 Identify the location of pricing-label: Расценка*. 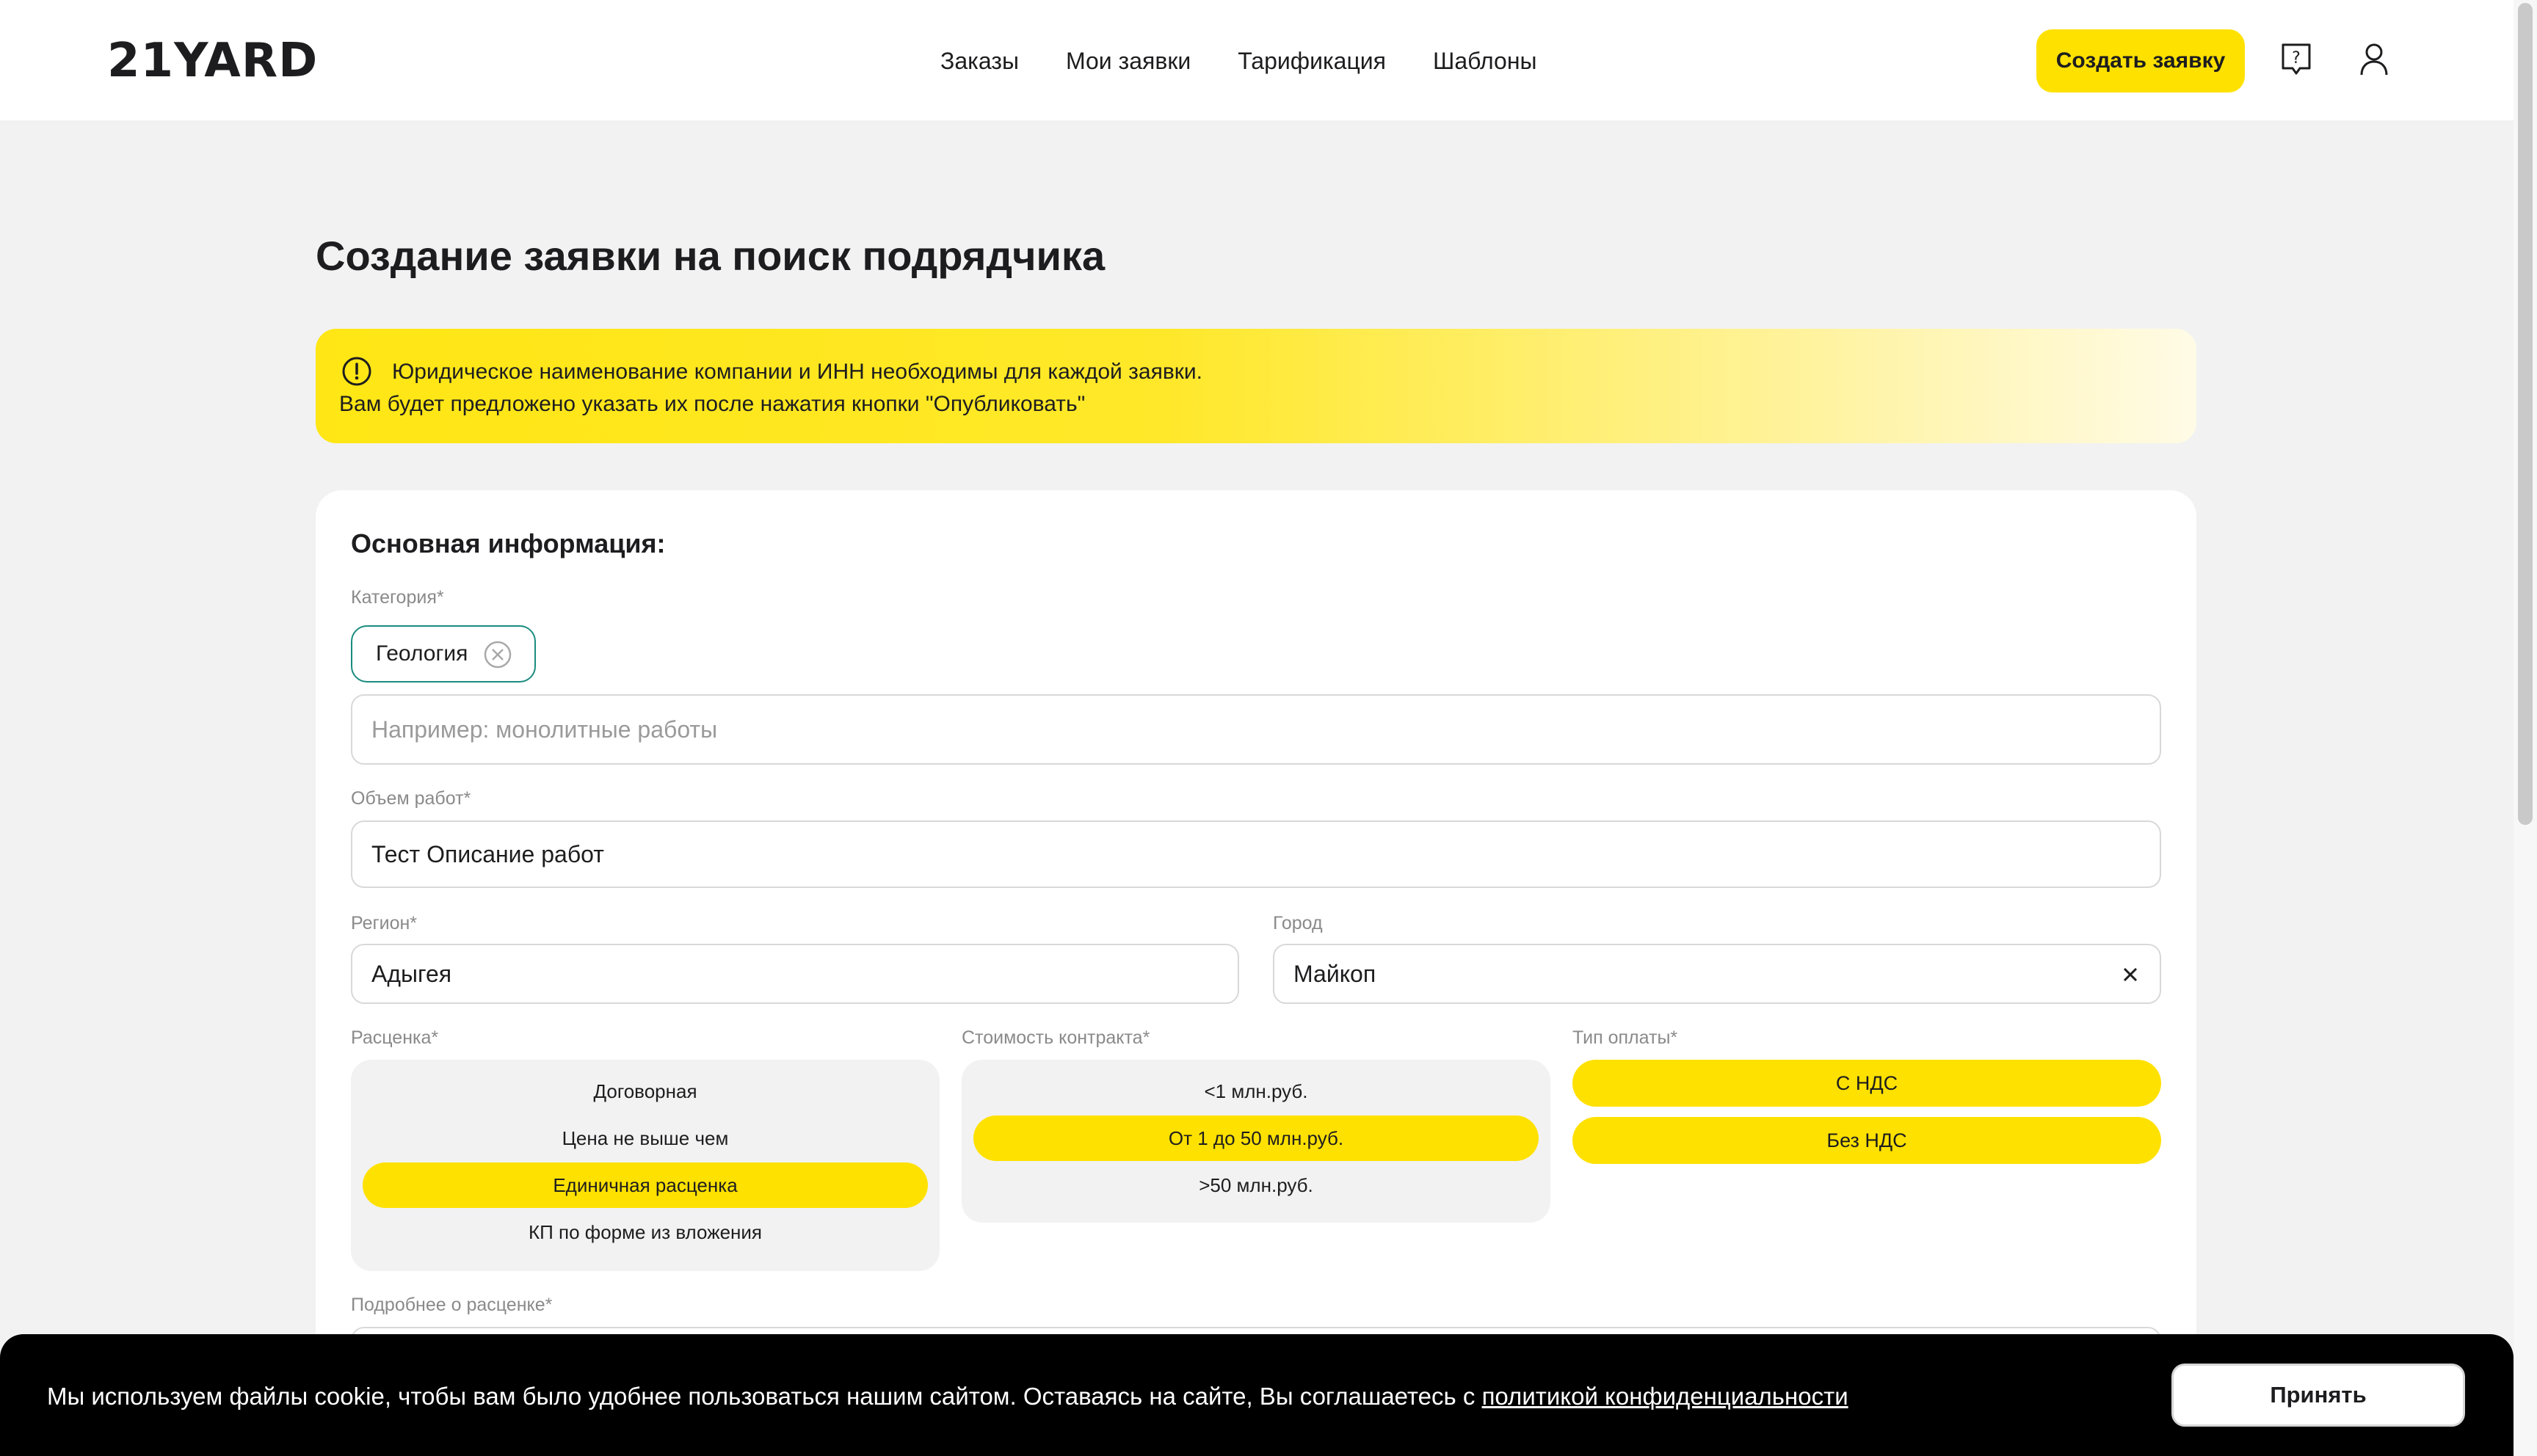
(395, 1037).